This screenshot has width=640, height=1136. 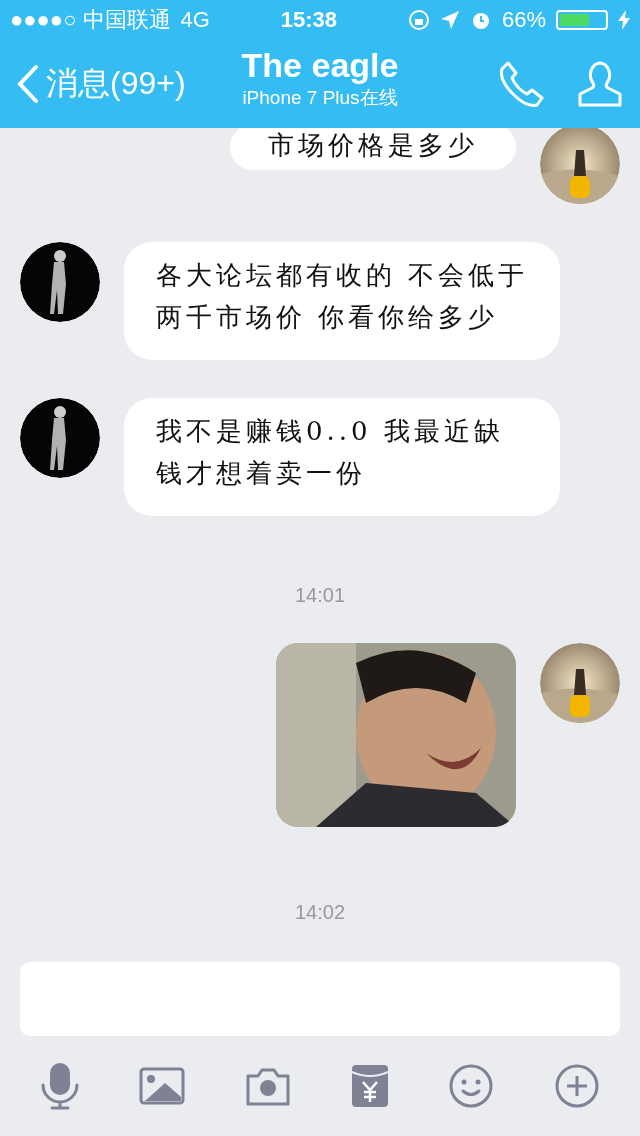 What do you see at coordinates (624, 20) in the screenshot?
I see `charging-icon` at bounding box center [624, 20].